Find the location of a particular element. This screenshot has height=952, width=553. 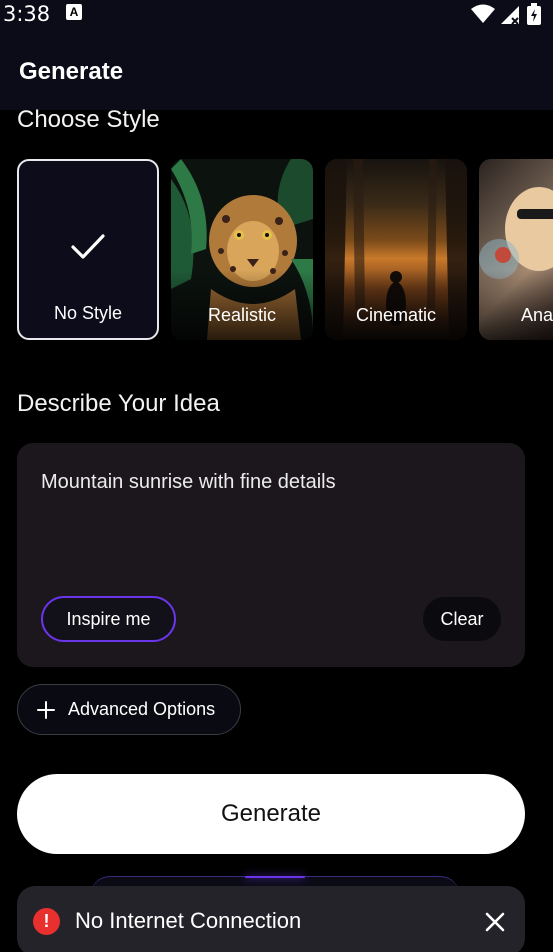

choose-style-heading: Choose Style is located at coordinates (88, 119).